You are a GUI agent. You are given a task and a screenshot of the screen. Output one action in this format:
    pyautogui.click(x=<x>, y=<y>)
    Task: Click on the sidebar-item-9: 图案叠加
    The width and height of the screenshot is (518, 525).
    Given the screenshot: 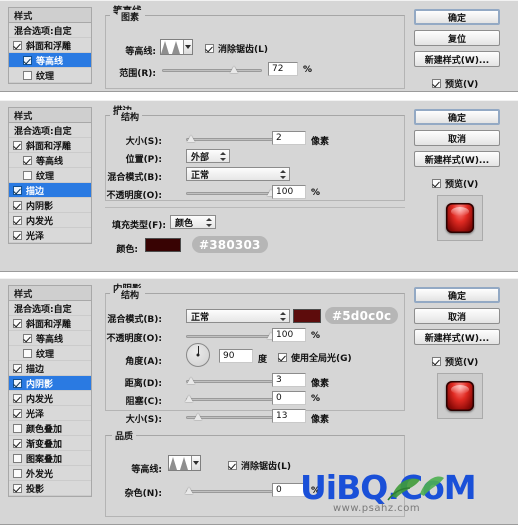 What is the action you would take?
    pyautogui.click(x=50, y=458)
    